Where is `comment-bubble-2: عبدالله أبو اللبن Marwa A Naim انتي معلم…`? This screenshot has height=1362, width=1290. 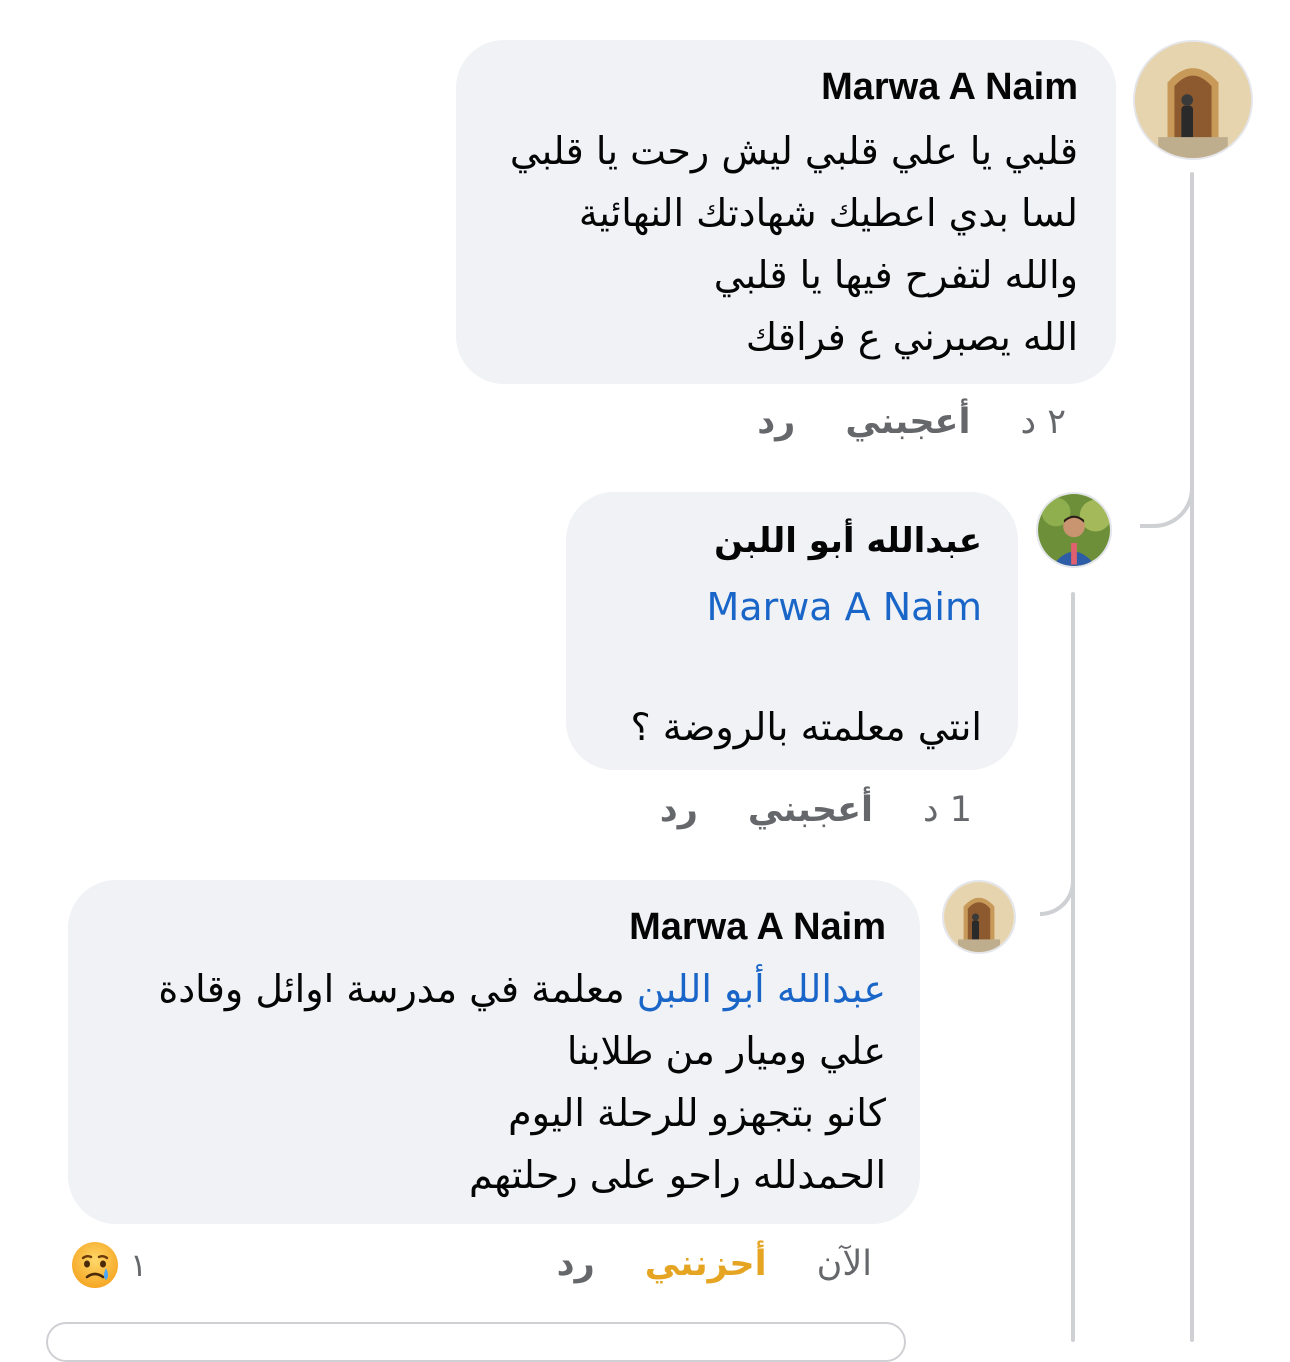 comment-bubble-2: عبدالله أبو اللبن Marwa A Naim انتي معلم… is located at coordinates (792, 631).